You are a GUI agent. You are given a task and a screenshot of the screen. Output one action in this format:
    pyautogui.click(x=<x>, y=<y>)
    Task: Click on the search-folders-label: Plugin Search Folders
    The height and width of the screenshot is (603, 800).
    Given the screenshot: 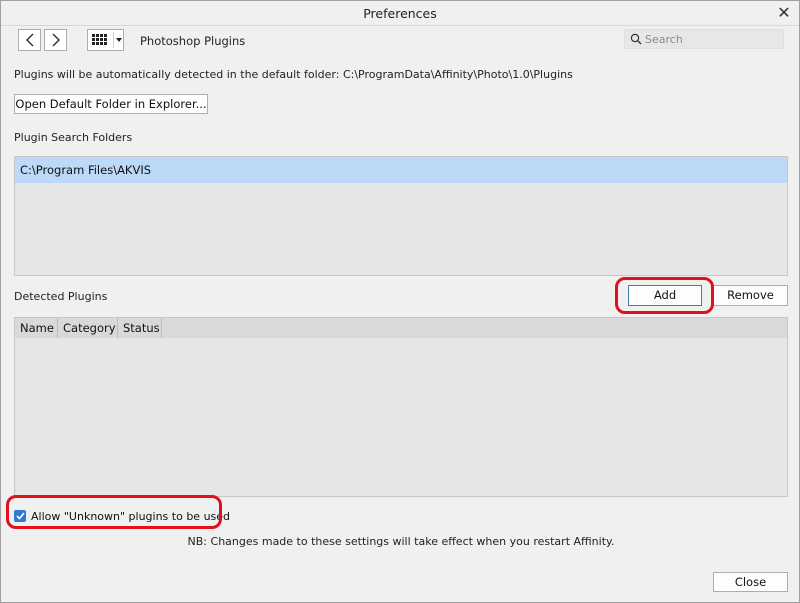 What is the action you would take?
    pyautogui.click(x=73, y=137)
    